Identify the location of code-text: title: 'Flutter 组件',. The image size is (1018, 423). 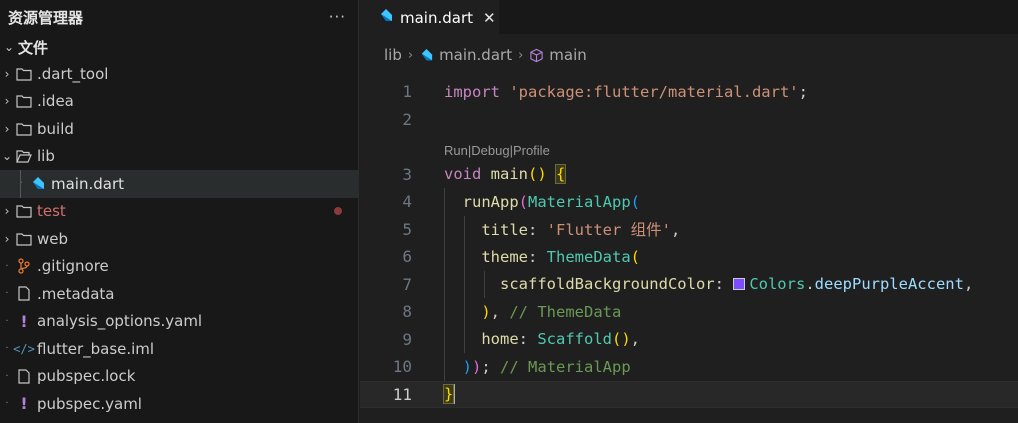
(562, 229).